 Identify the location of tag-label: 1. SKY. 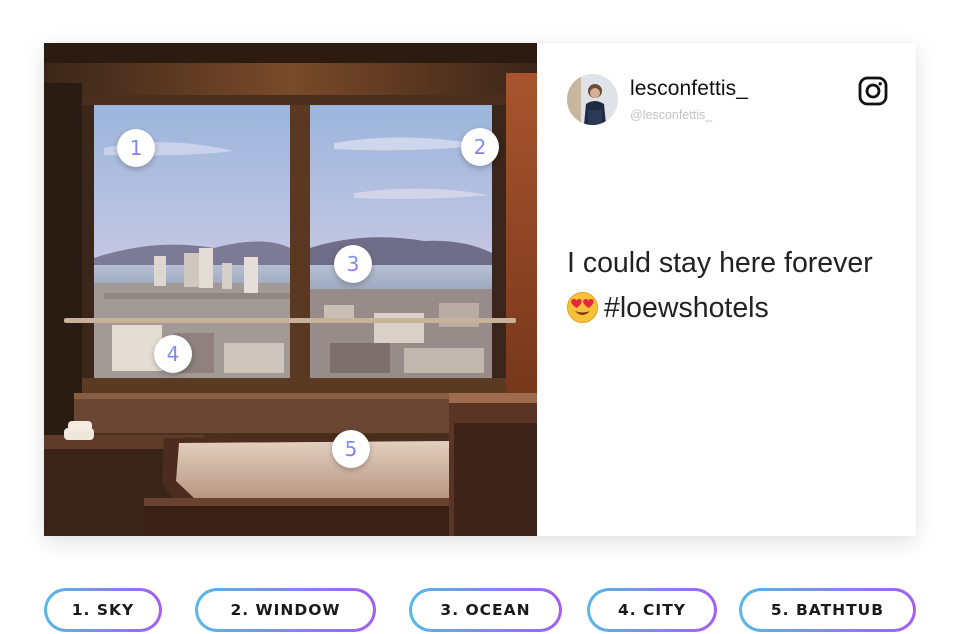
(103, 610).